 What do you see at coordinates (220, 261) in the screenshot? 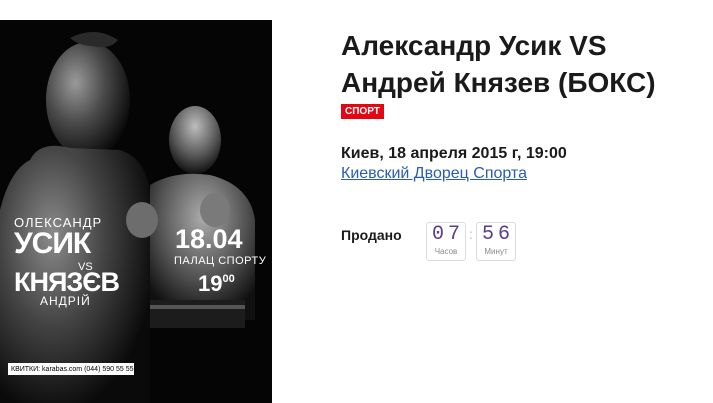
I see `poster-venue: ПАЛАЦ СПОРТУ` at bounding box center [220, 261].